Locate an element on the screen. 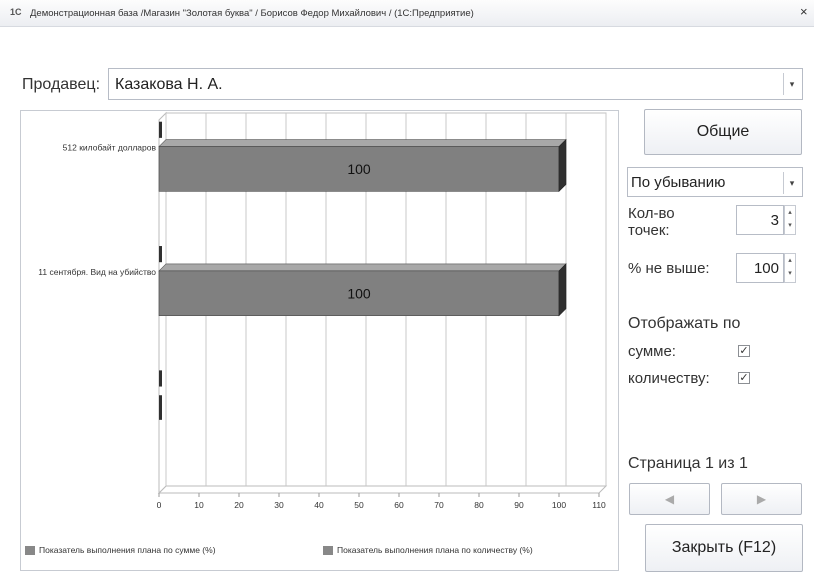 This screenshot has height=584, width=814. x-tick-label: 110 is located at coordinates (599, 505).